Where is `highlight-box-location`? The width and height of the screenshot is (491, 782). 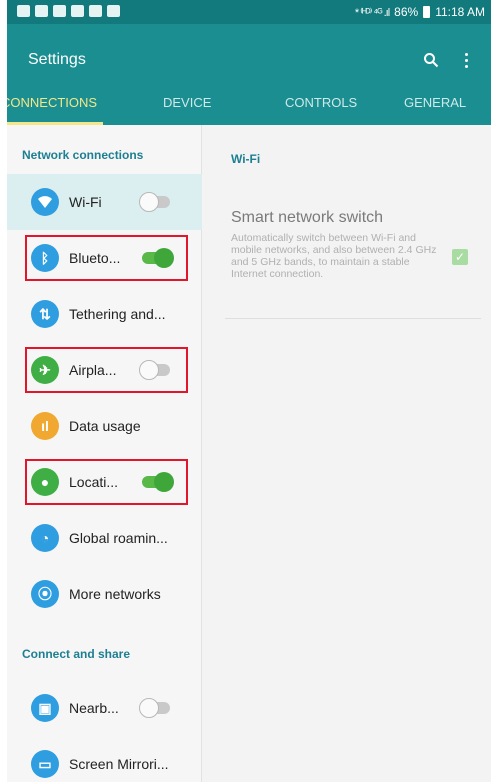
highlight-box-location is located at coordinates (106, 482).